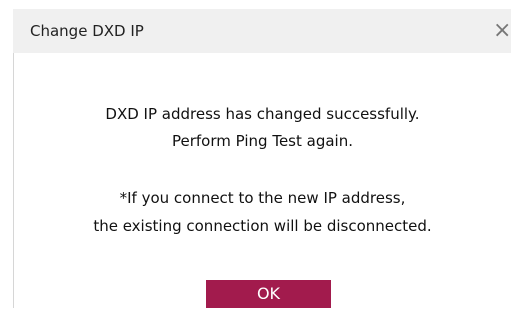 This screenshot has height=318, width=511. I want to click on ping-test-message: Perform Ping Test again., so click(262, 141).